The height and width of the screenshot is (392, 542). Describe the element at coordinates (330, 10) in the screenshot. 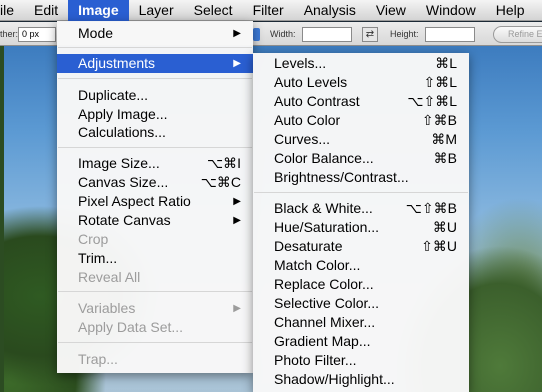

I see `menu-analysis: Analysis` at that location.